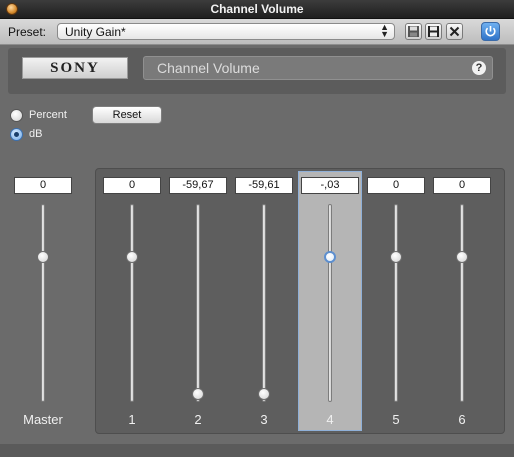  Describe the element at coordinates (43, 257) in the screenshot. I see `master-fader-knob` at that location.